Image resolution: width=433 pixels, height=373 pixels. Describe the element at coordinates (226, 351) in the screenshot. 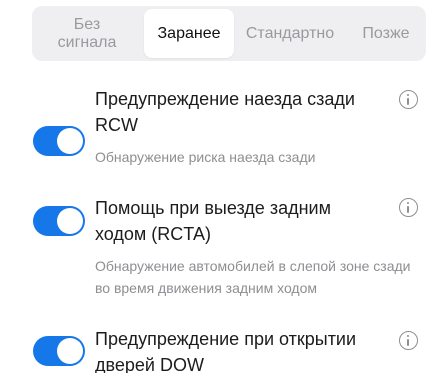

I see `dow-title: Предупреждение при открытии дверей DOW` at that location.